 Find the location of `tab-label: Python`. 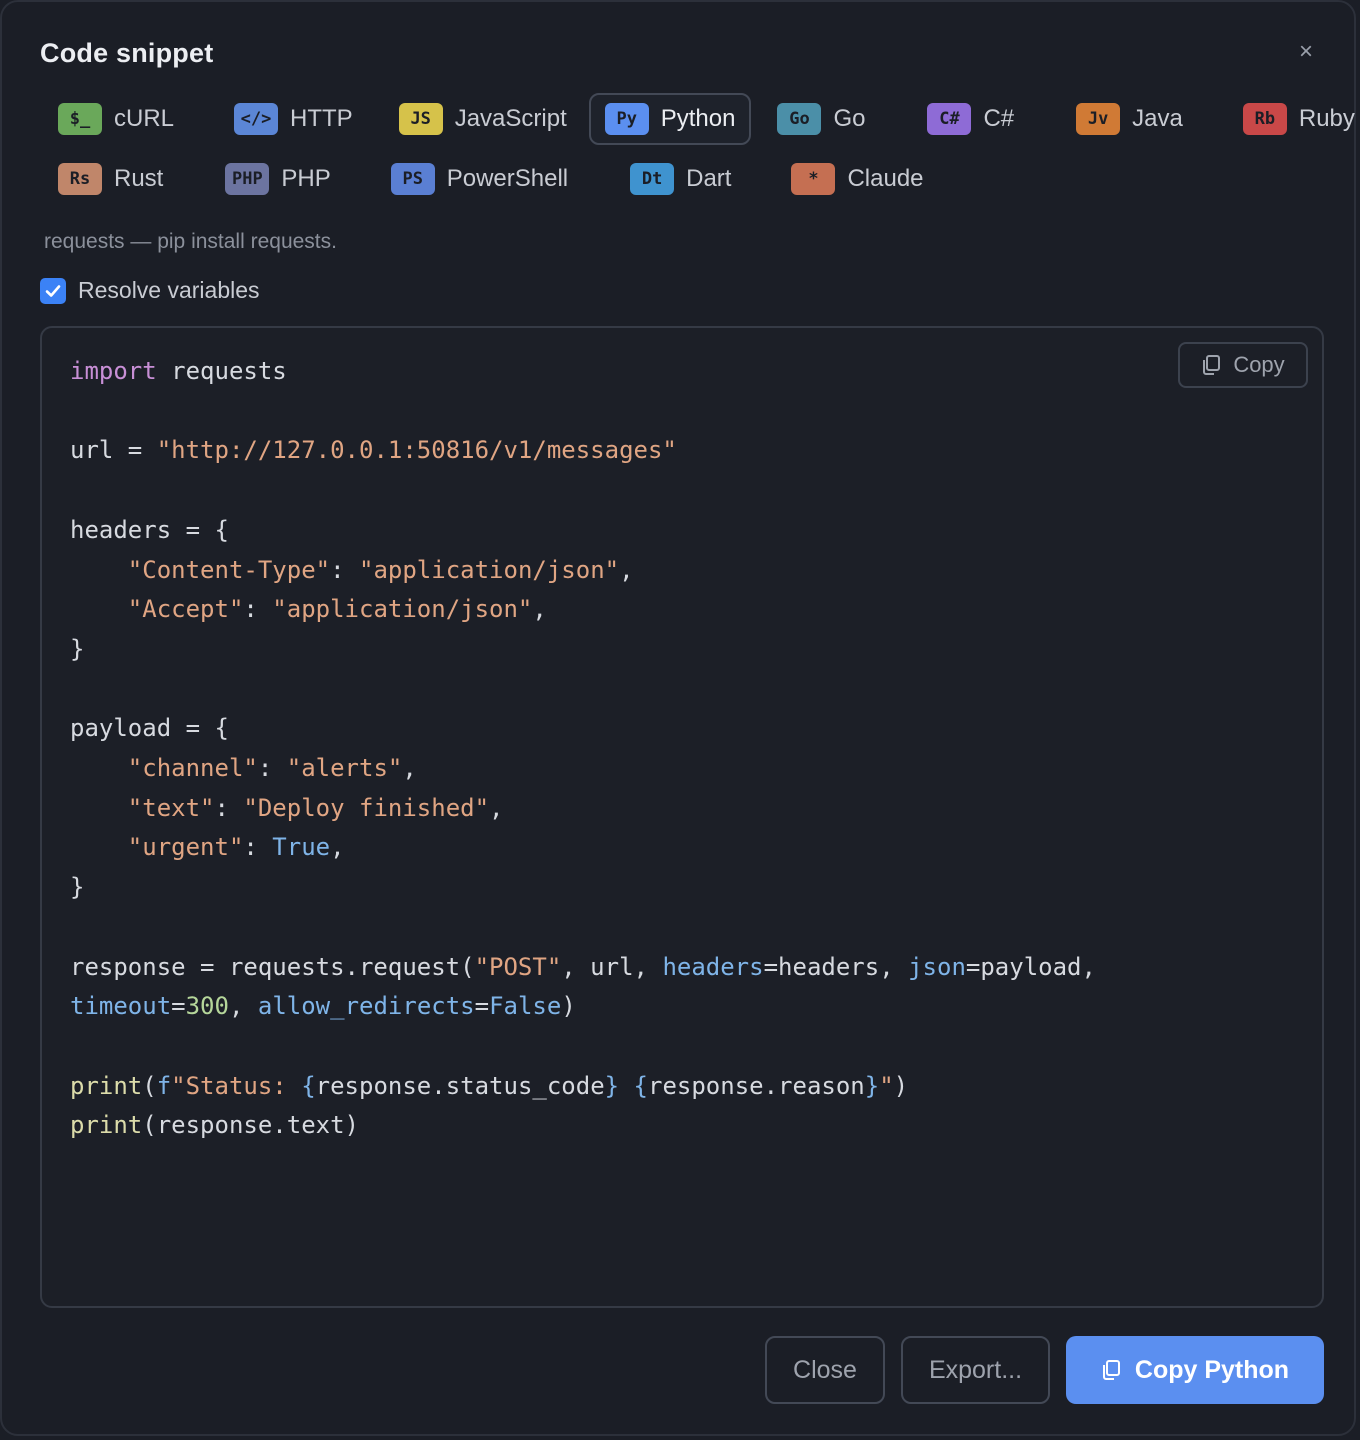

tab-label: Python is located at coordinates (698, 118).